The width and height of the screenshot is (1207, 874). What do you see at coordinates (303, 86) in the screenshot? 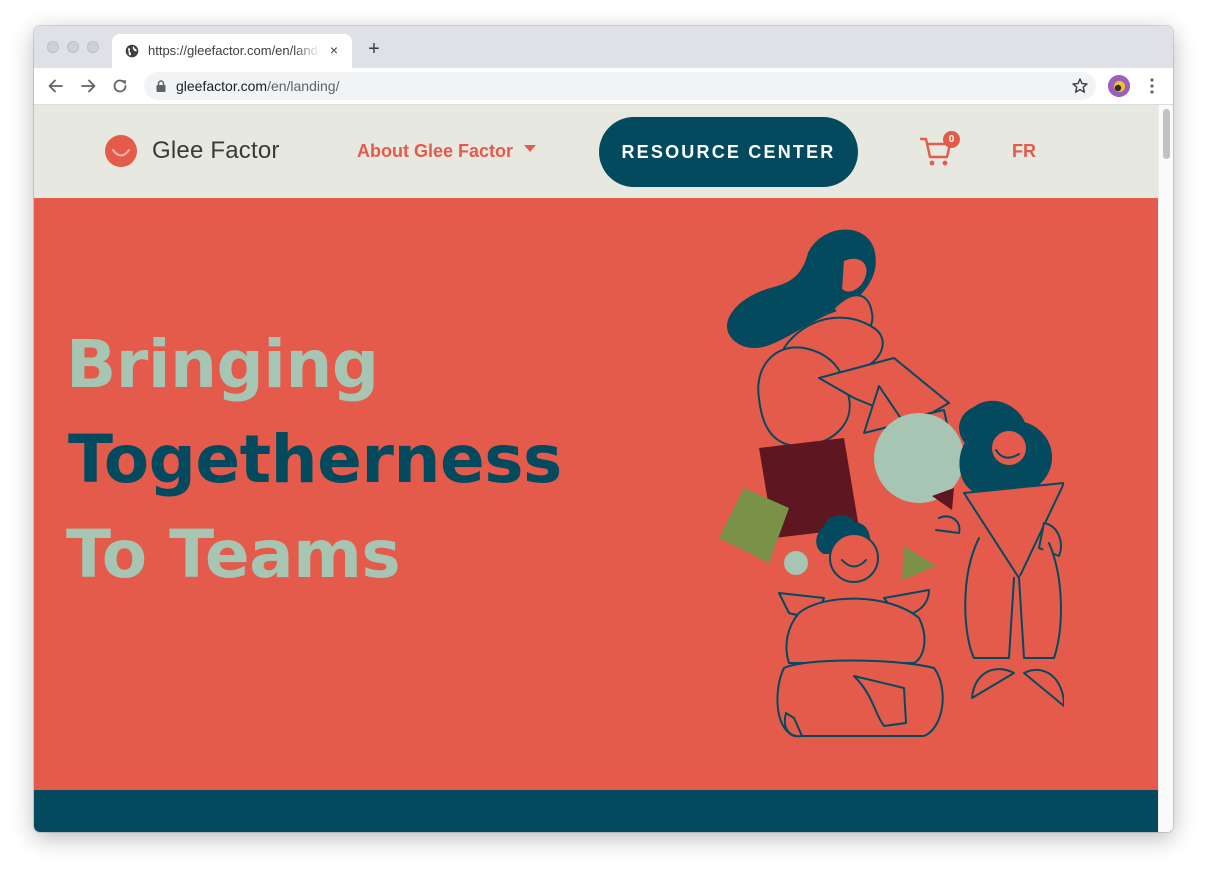
I see `url-path: /en/landing/` at bounding box center [303, 86].